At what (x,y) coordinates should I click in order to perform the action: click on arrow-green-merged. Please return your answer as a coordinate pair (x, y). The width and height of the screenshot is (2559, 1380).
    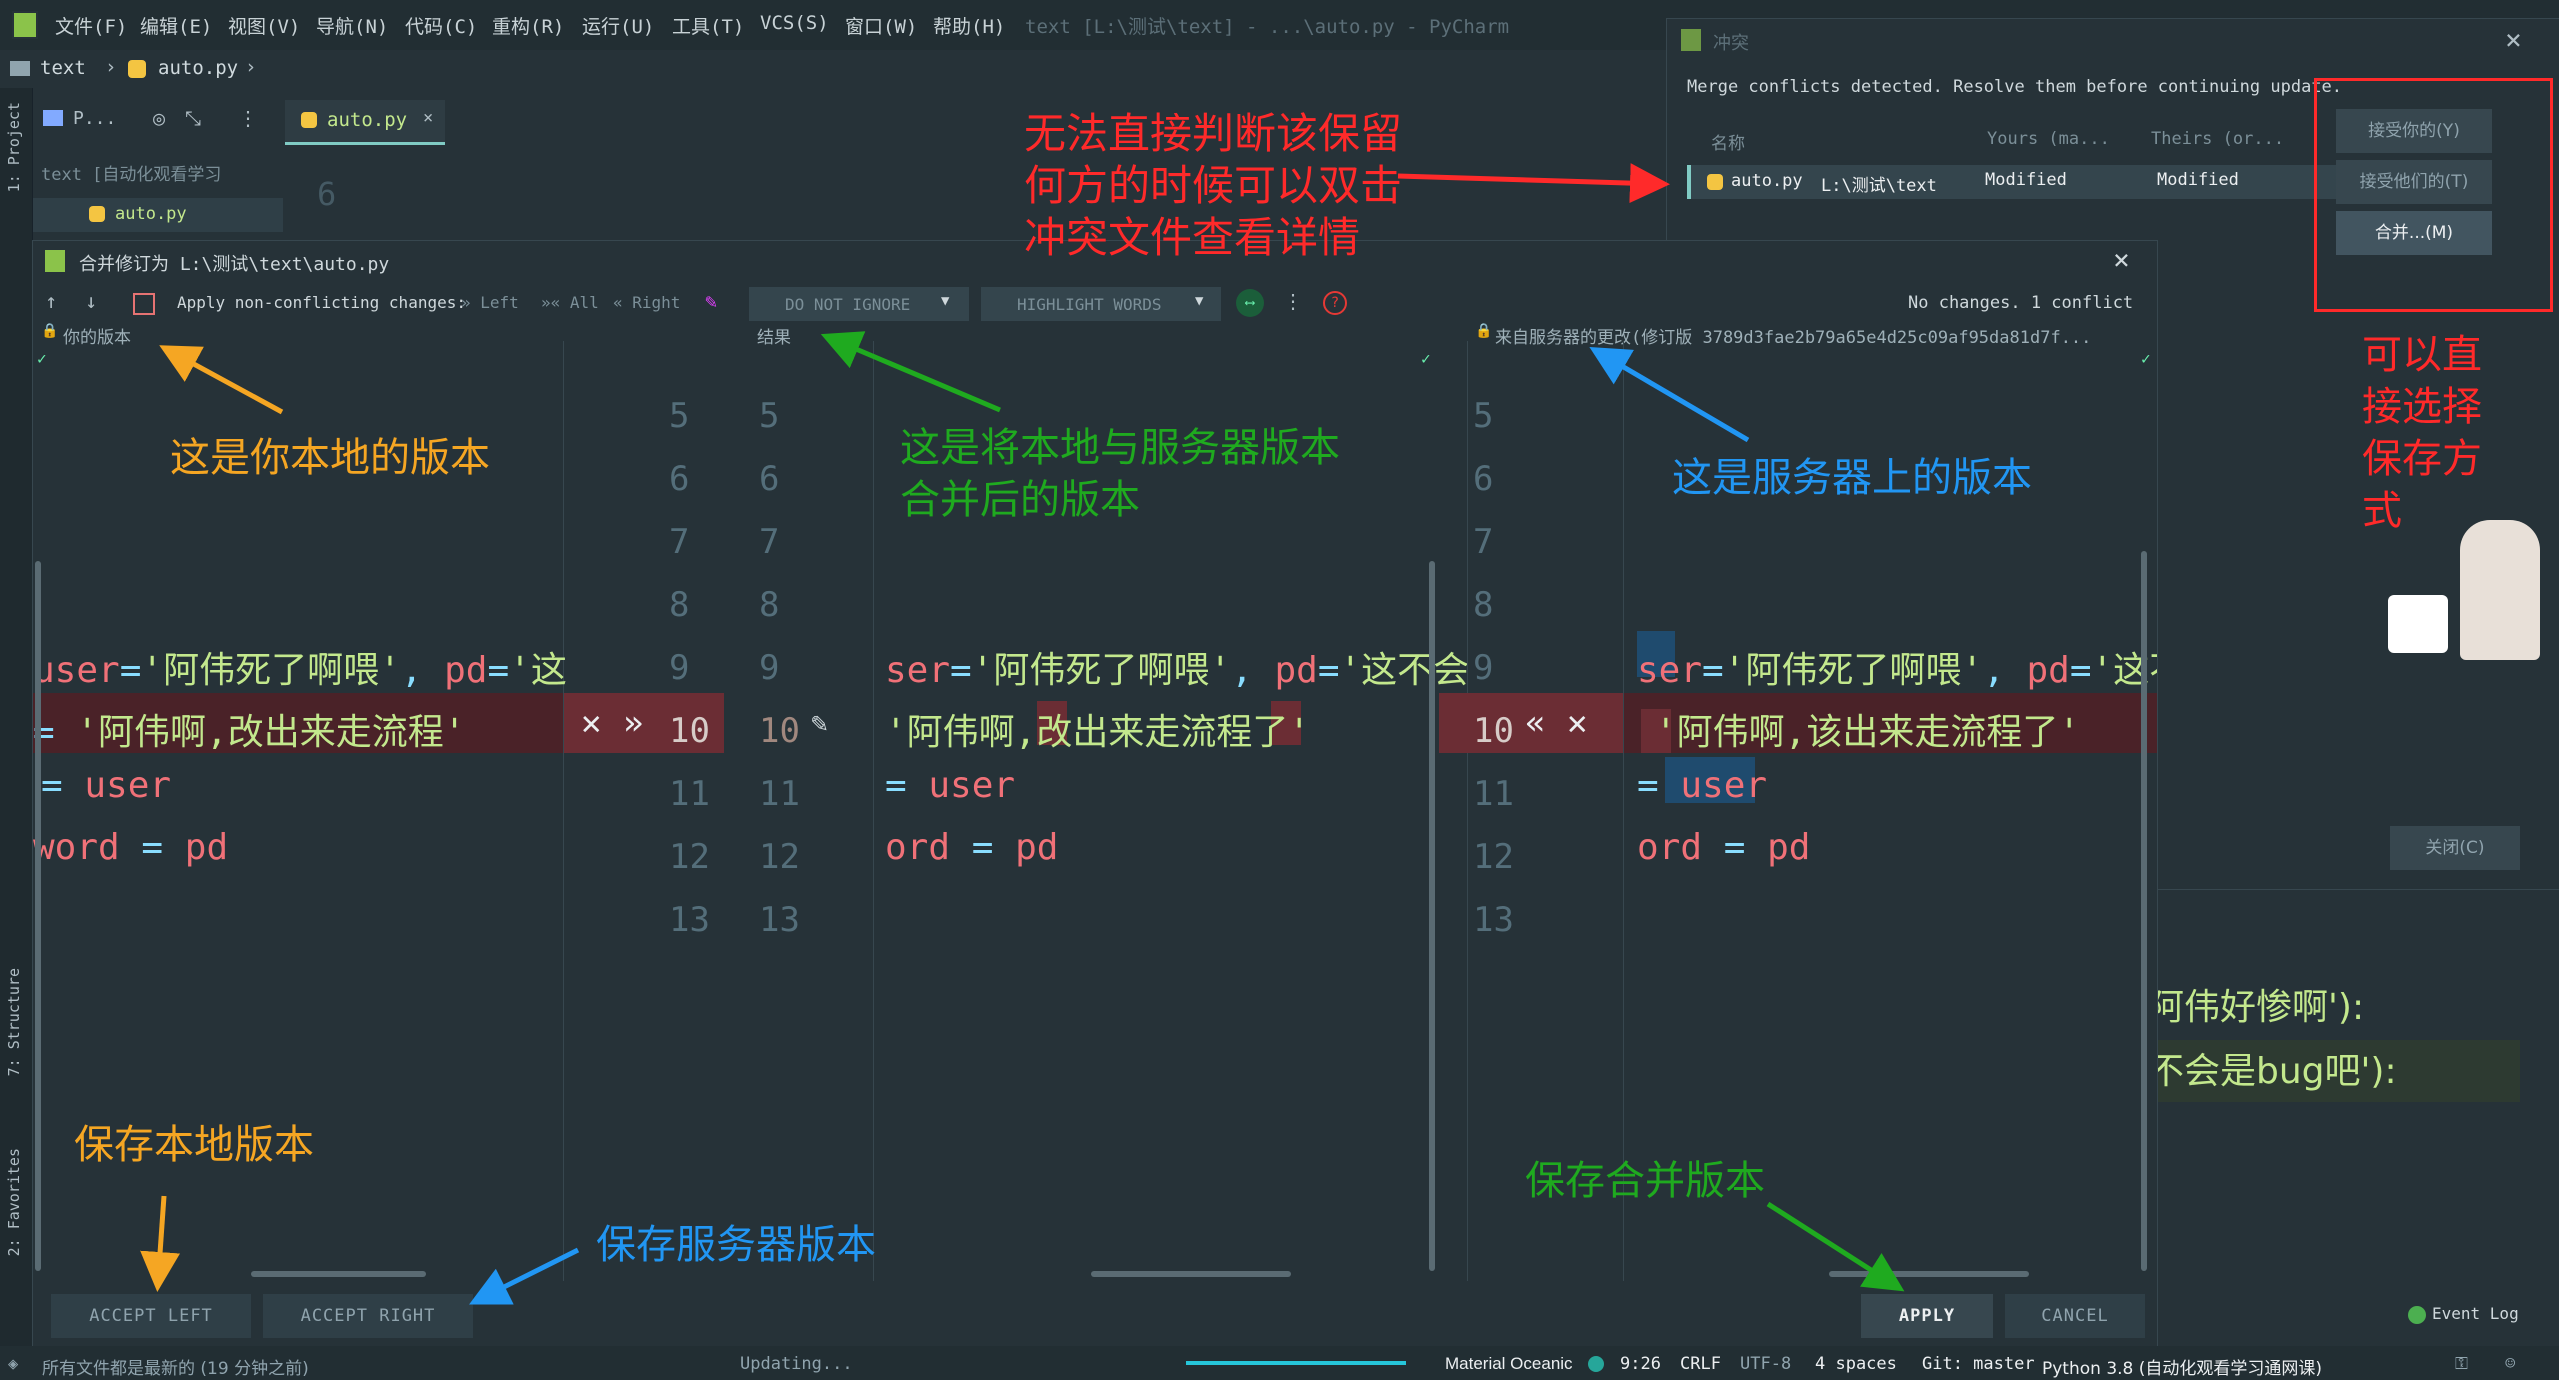
    Looking at the image, I should click on (910, 372).